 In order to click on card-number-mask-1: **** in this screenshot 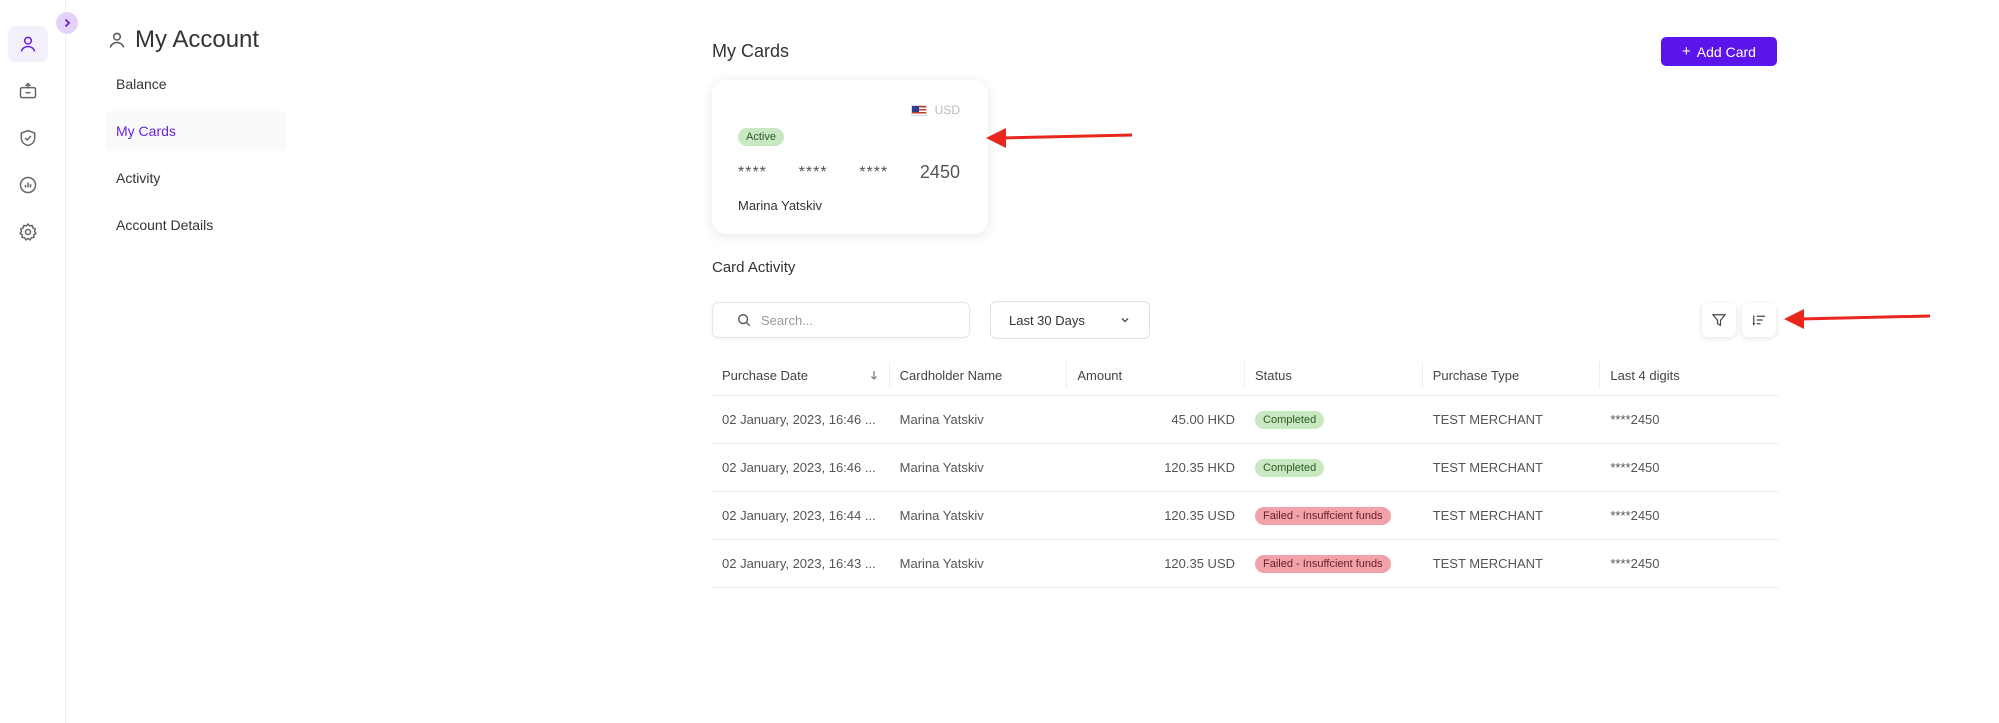, I will do `click(752, 172)`.